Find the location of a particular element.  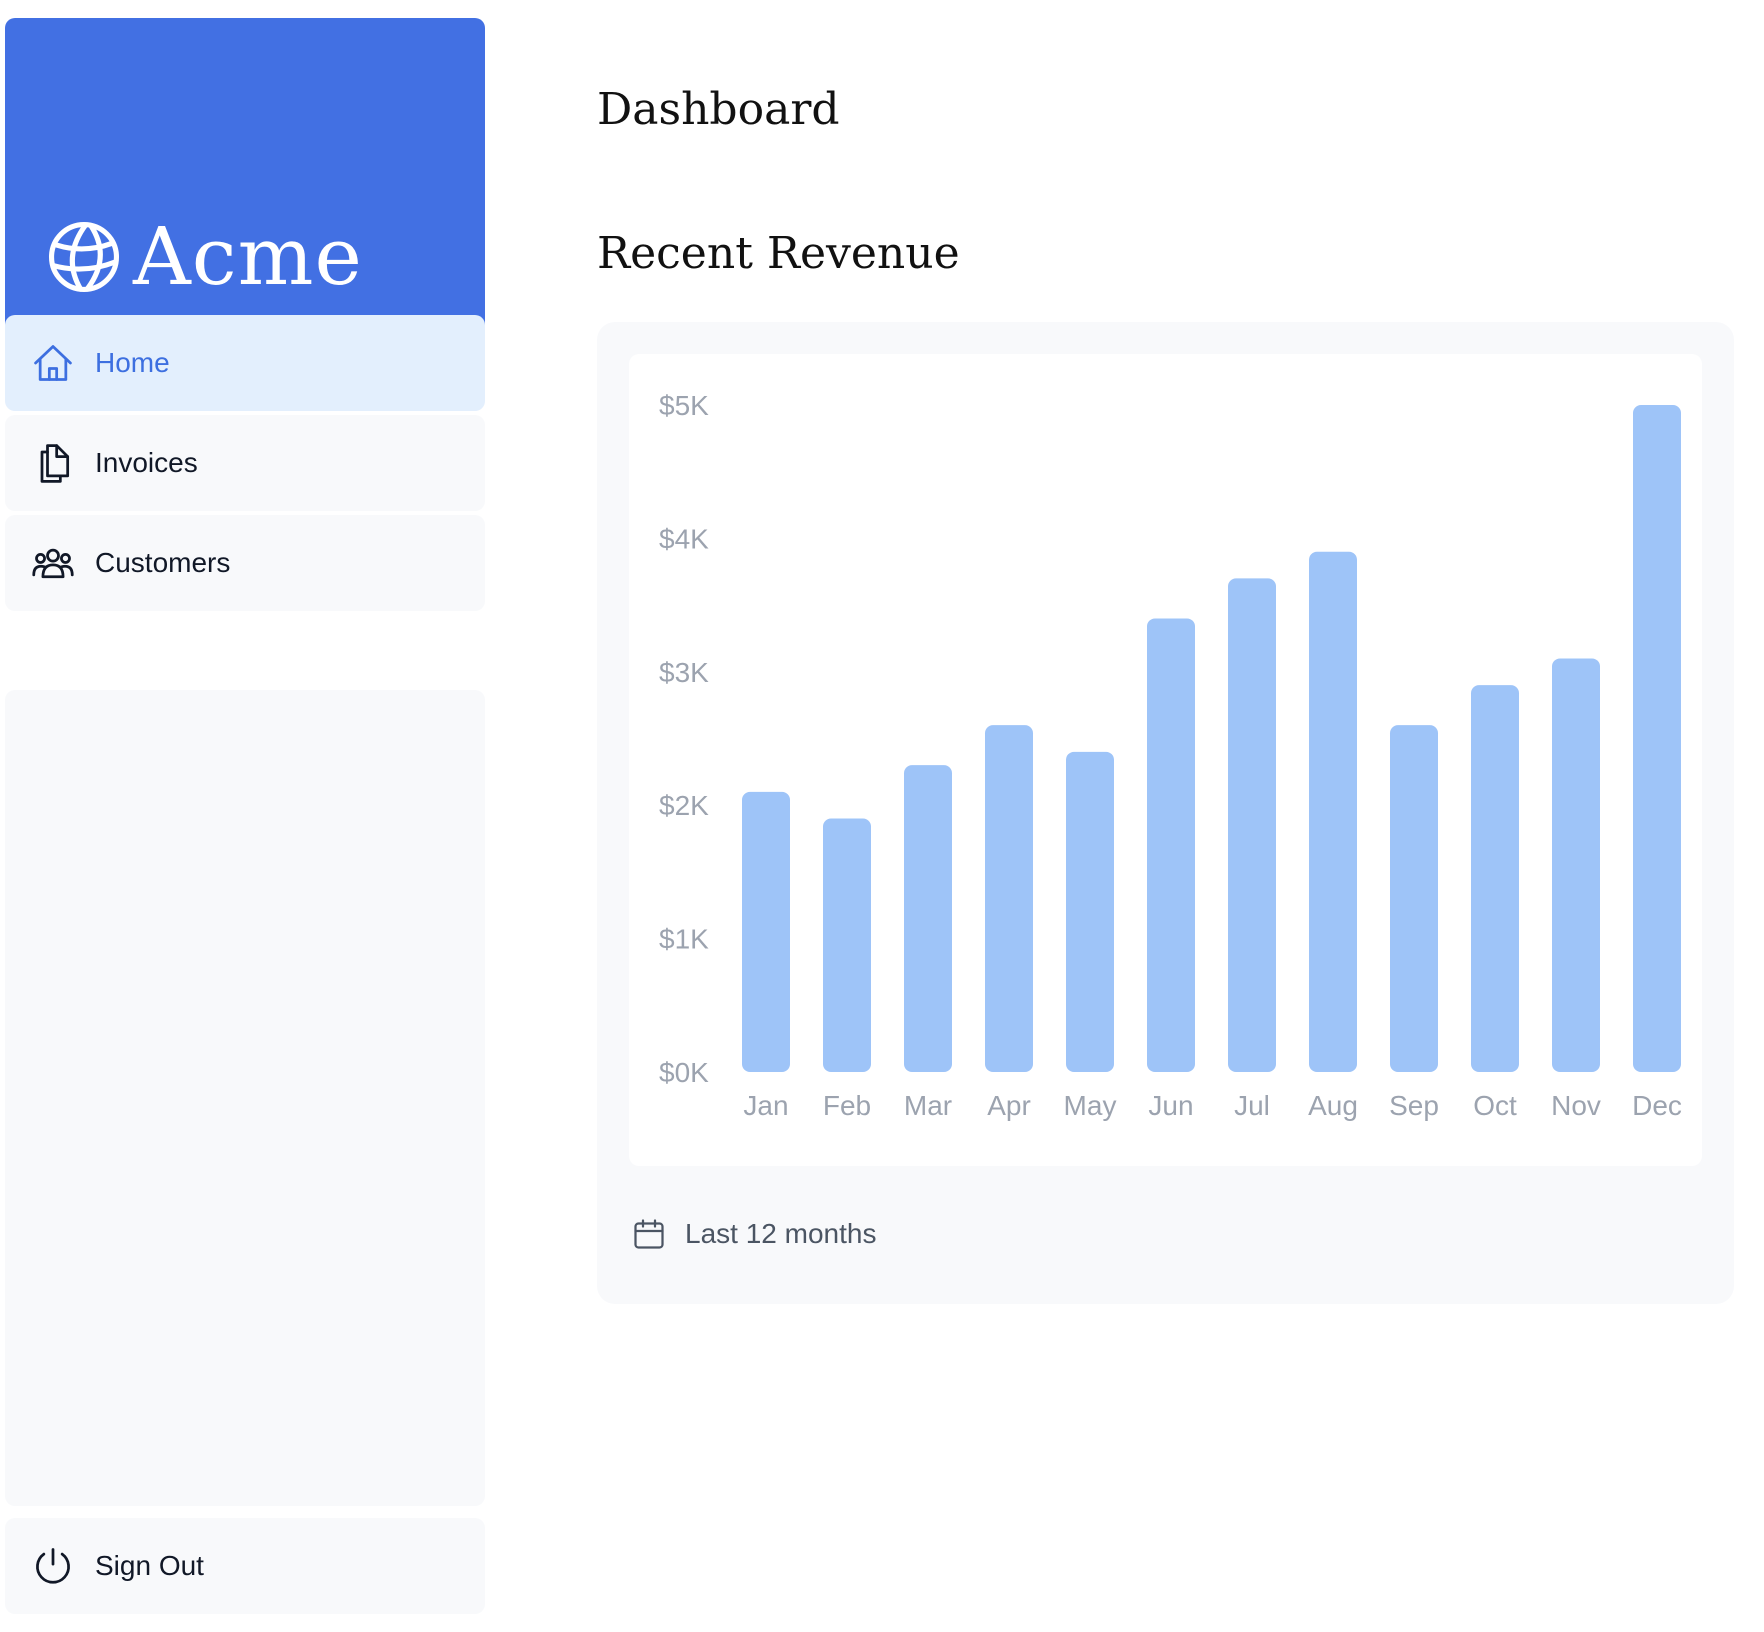

sidebar-item-label: Invoices is located at coordinates (146, 462).